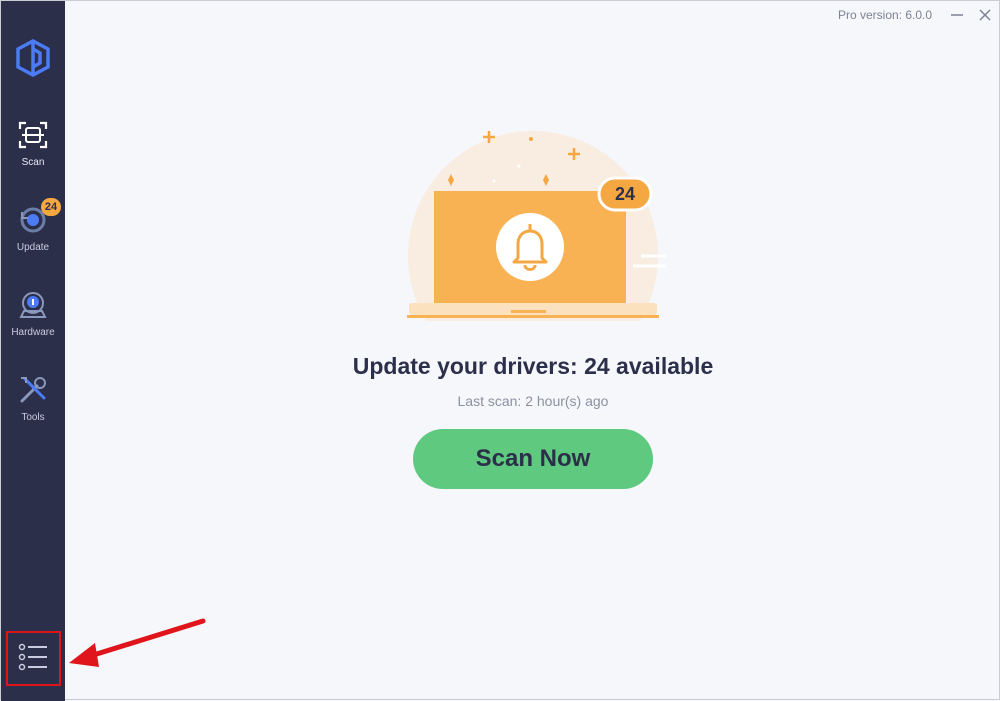 This screenshot has width=1000, height=701. What do you see at coordinates (33, 154) in the screenshot?
I see `sidebar-item-scan: Scan` at bounding box center [33, 154].